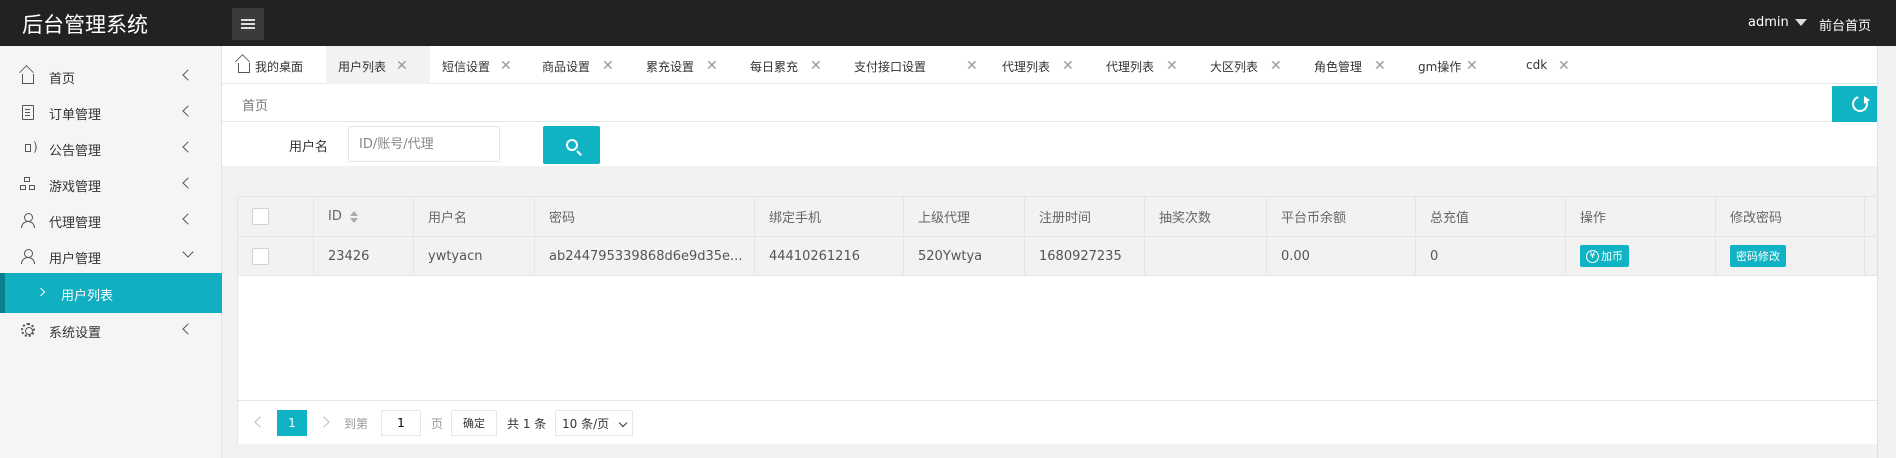 The width and height of the screenshot is (1896, 458). What do you see at coordinates (364, 216) in the screenshot?
I see `column-id: ID` at bounding box center [364, 216].